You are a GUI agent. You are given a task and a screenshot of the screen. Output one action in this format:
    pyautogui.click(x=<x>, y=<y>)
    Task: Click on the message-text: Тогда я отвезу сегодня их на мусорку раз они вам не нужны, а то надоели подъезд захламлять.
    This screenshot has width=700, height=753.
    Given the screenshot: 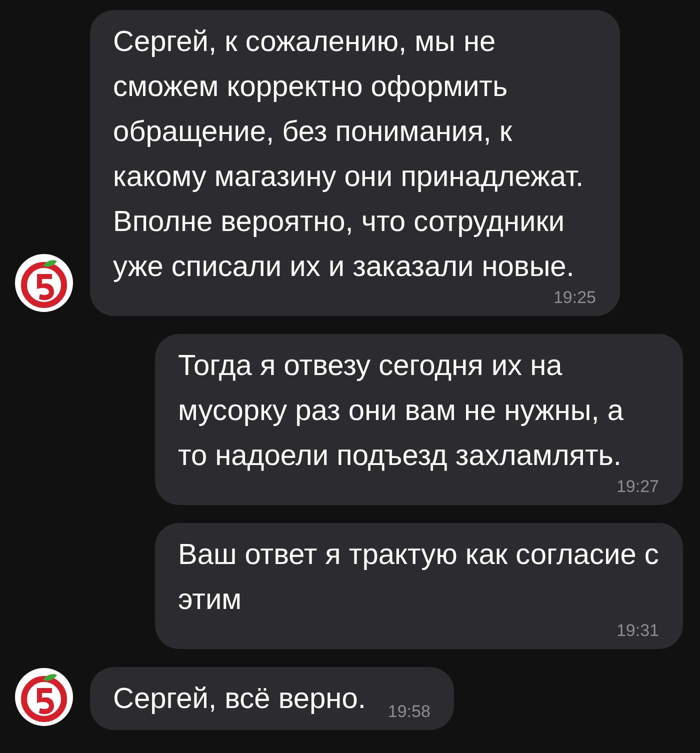 What is the action you would take?
    pyautogui.click(x=401, y=411)
    